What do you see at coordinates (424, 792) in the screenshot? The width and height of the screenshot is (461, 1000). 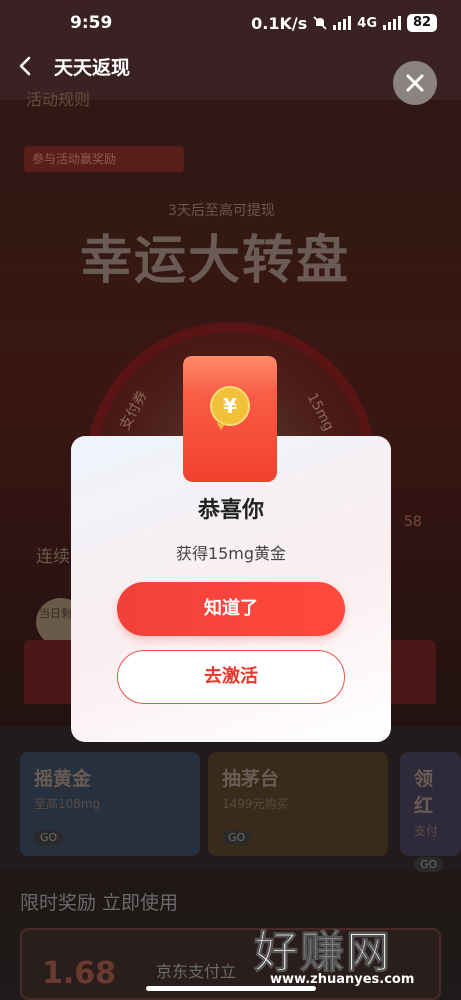 I see `card-title: 领红` at bounding box center [424, 792].